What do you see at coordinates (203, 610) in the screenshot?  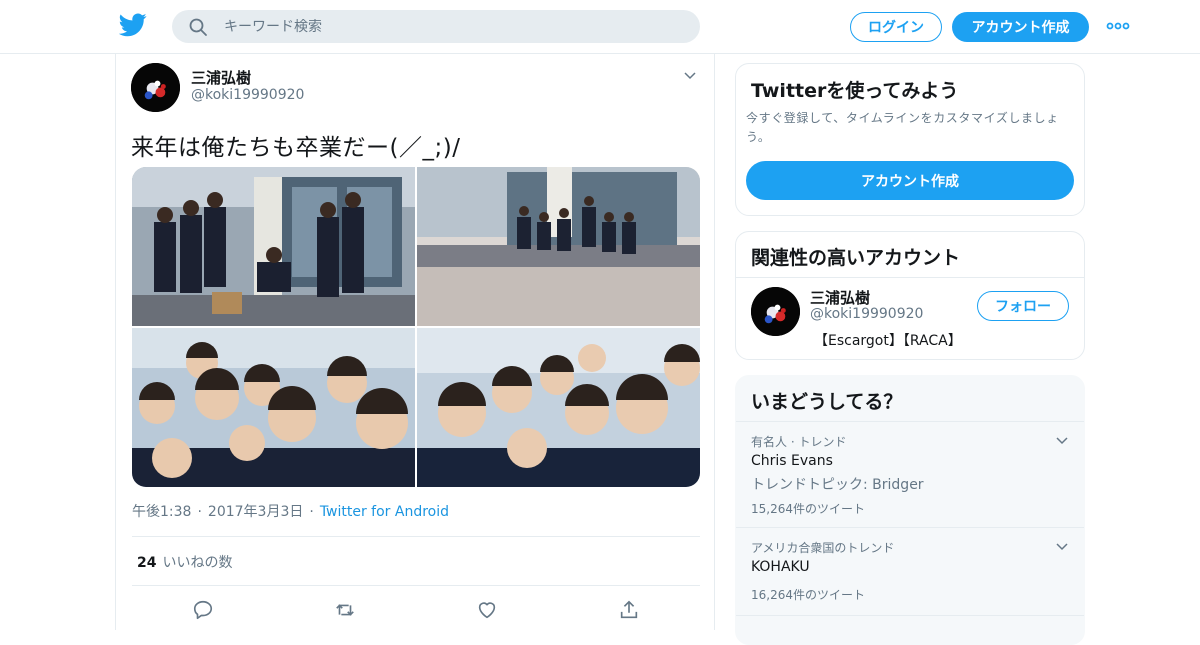 I see `reply-icon` at bounding box center [203, 610].